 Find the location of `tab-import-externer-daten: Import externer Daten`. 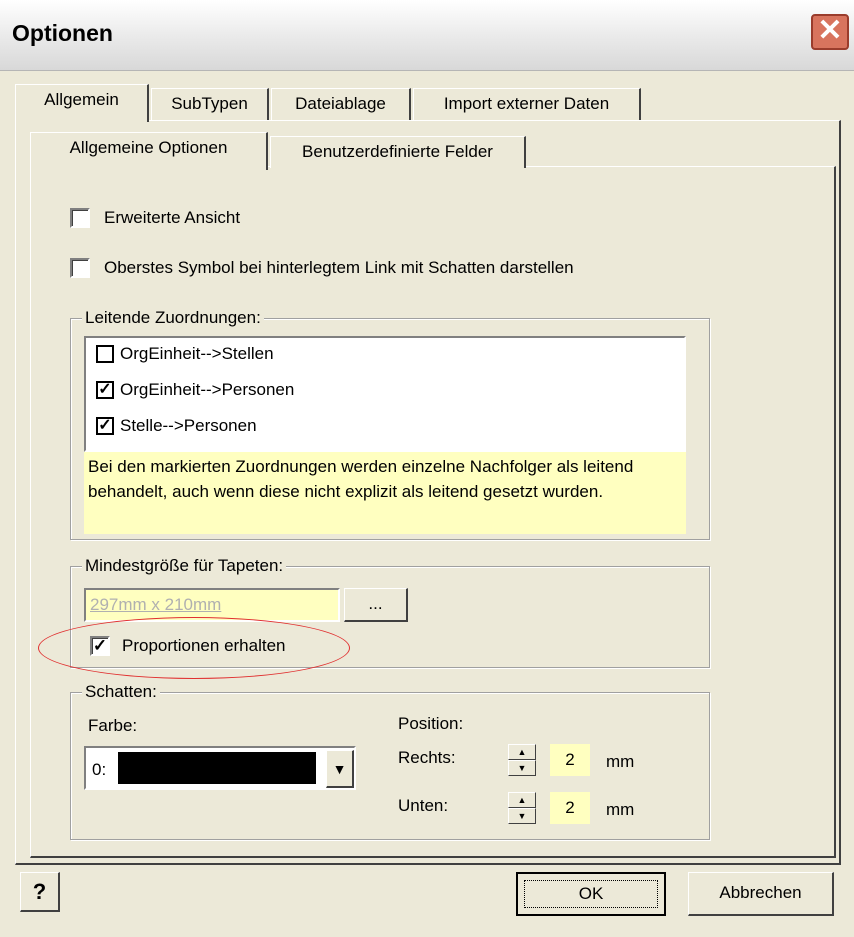

tab-import-externer-daten: Import externer Daten is located at coordinates (527, 104).